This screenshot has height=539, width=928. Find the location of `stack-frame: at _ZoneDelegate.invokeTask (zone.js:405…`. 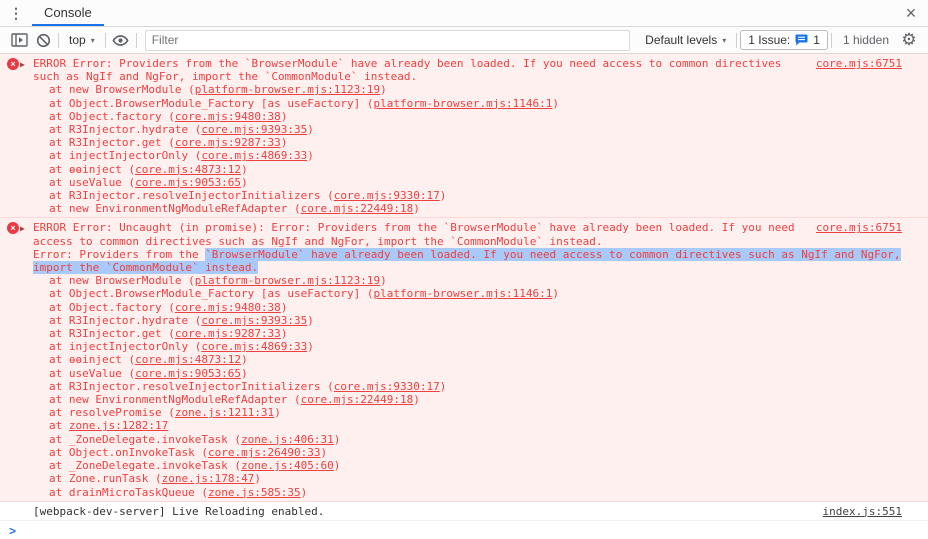

stack-frame: at _ZoneDelegate.invokeTask (zone.js:405… is located at coordinates (195, 466).